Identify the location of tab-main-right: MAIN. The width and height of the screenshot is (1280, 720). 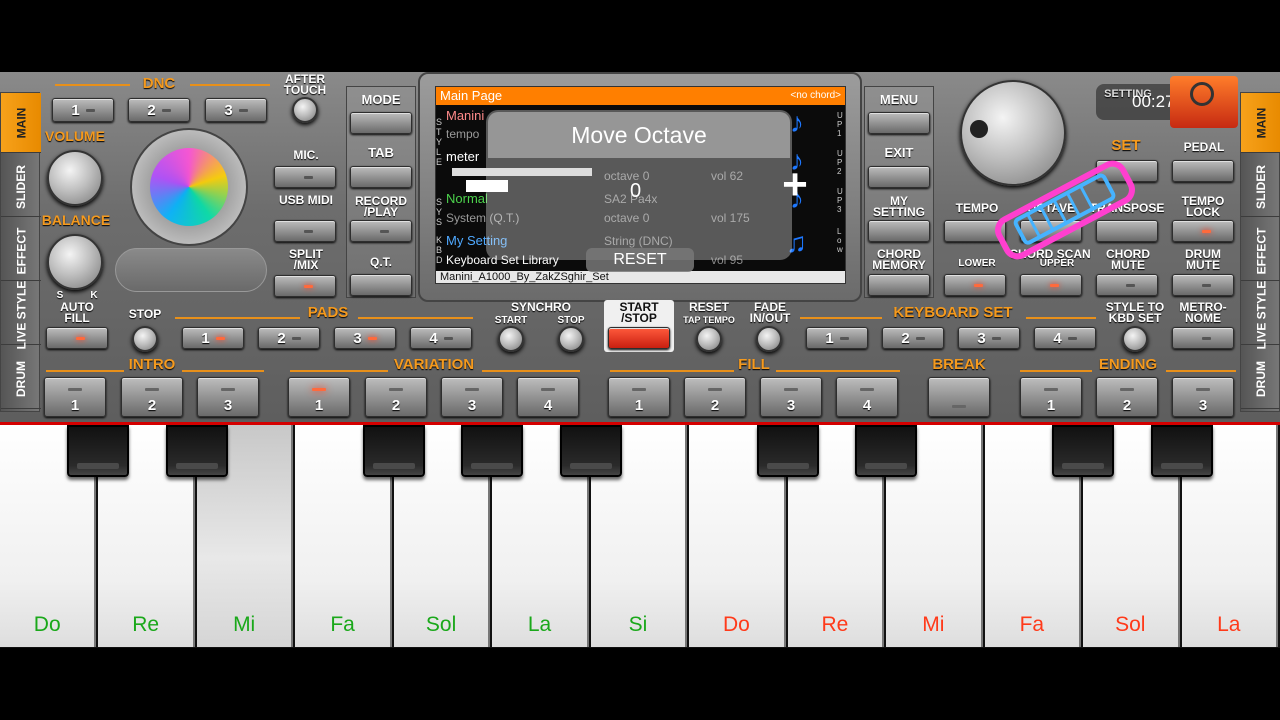
(1260, 123).